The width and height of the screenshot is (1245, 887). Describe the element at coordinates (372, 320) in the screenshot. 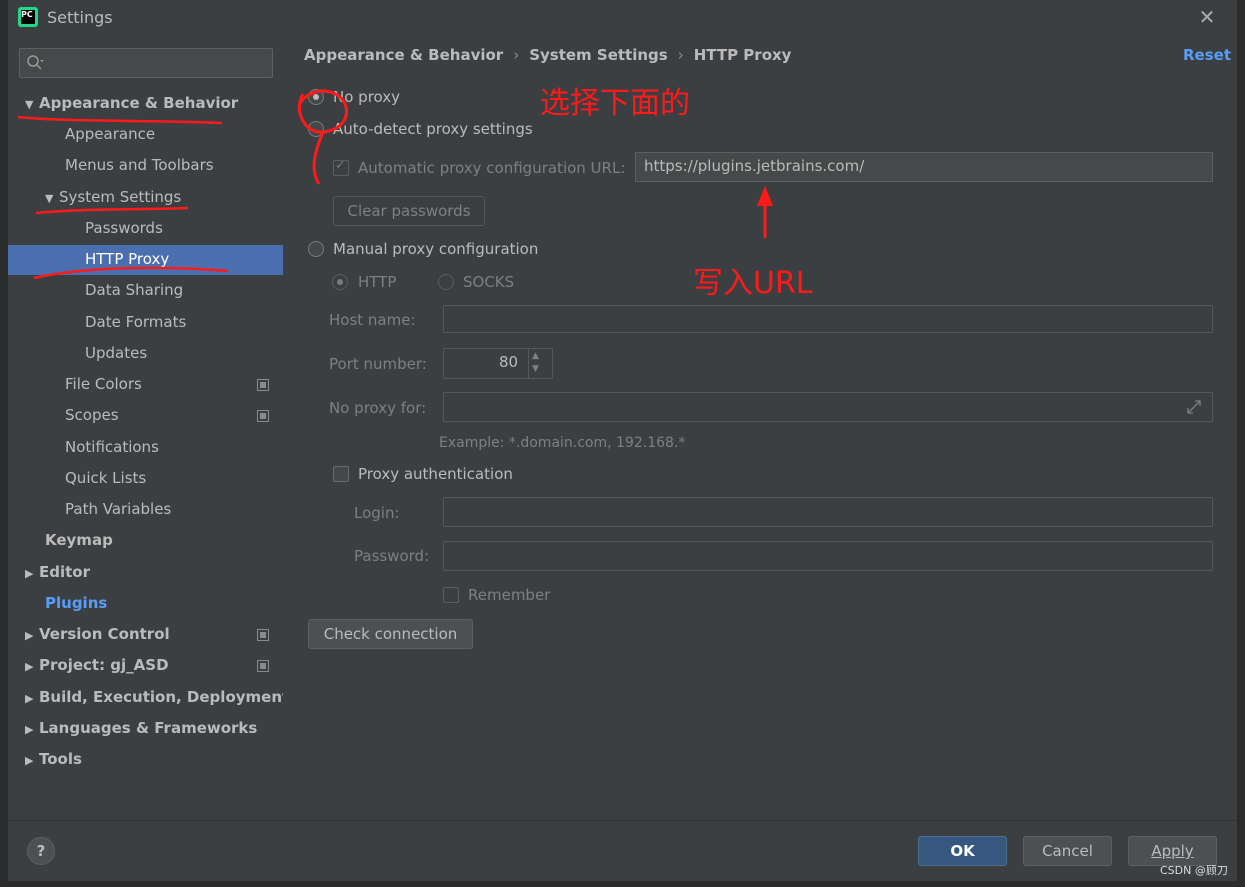

I see `host-name-label: Host name:` at that location.